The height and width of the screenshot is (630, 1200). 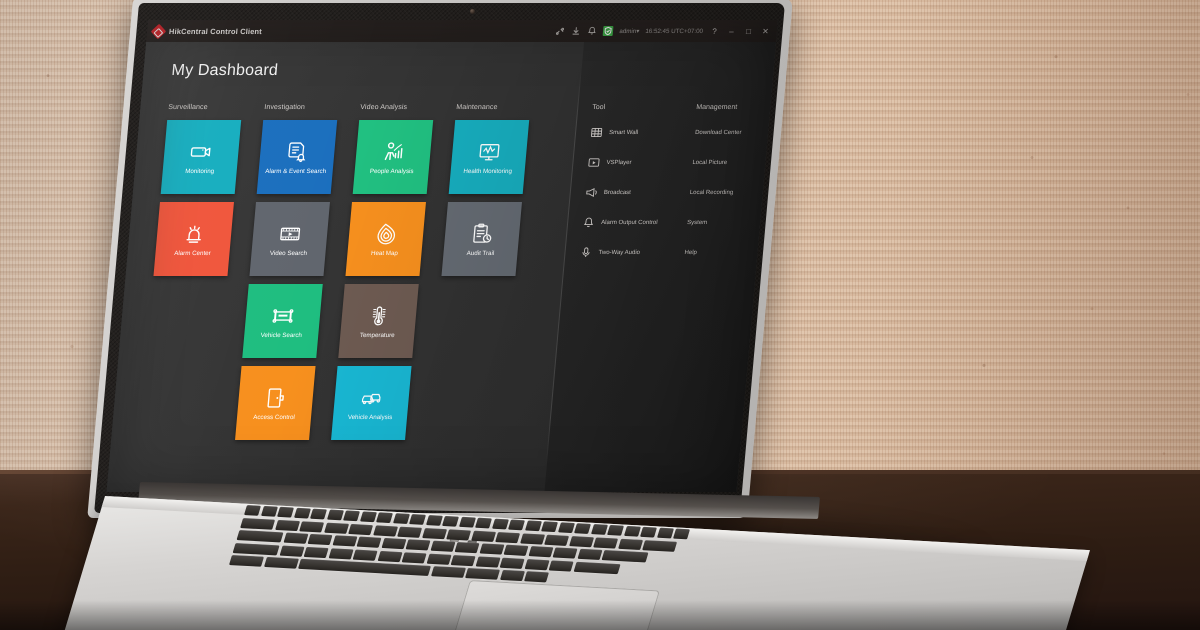 What do you see at coordinates (592, 31) in the screenshot?
I see `notification-bell-icon` at bounding box center [592, 31].